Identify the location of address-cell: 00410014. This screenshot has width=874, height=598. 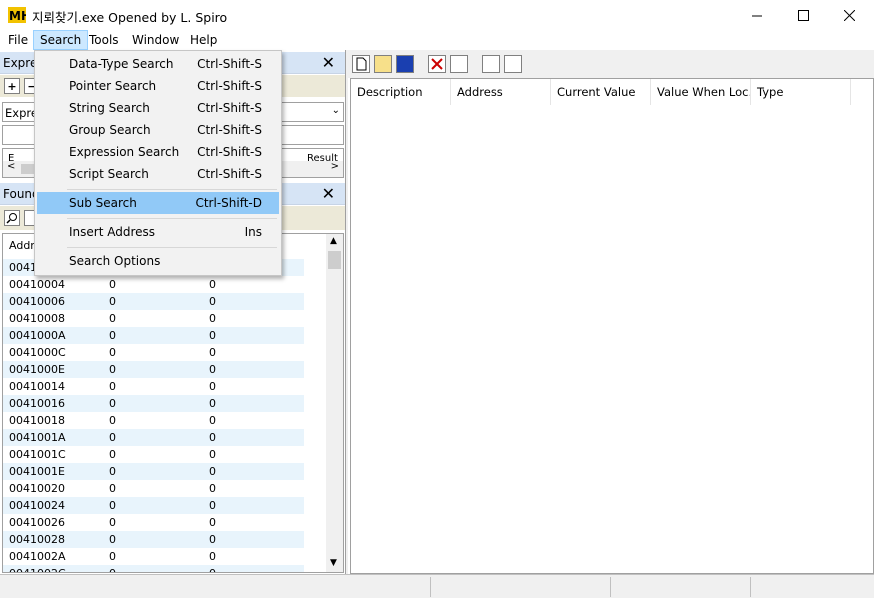
(37, 386).